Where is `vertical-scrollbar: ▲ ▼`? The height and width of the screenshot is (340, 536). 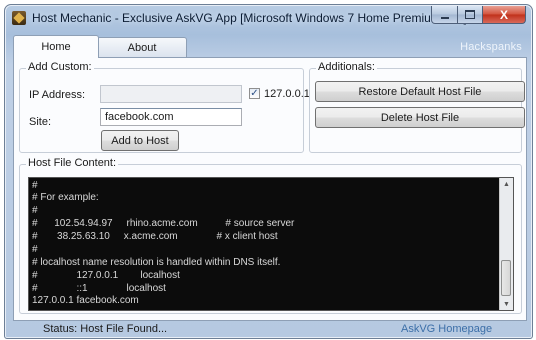 vertical-scrollbar: ▲ ▼ is located at coordinates (506, 244).